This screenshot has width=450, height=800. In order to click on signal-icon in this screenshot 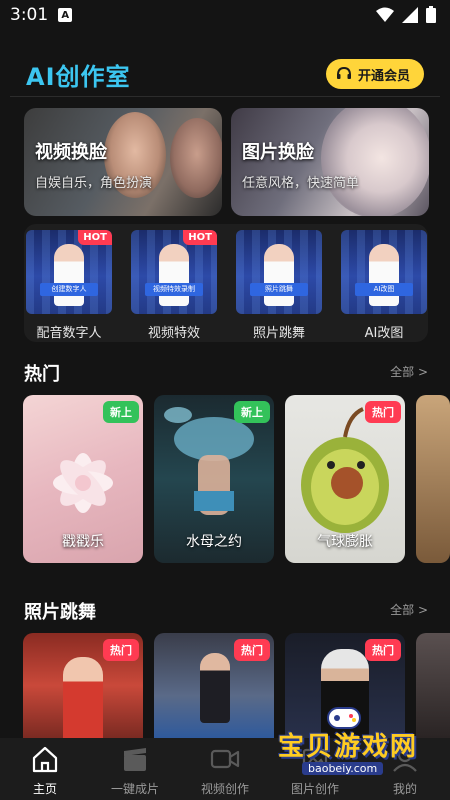, I will do `click(410, 14)`.